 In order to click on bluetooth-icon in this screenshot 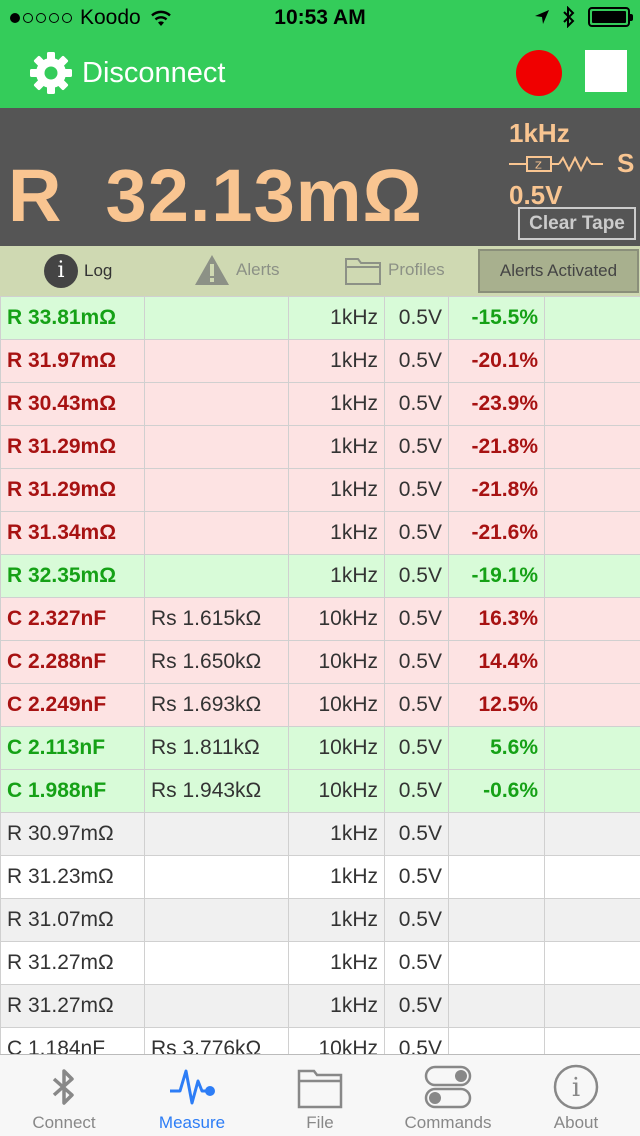, I will do `click(63, 1087)`.